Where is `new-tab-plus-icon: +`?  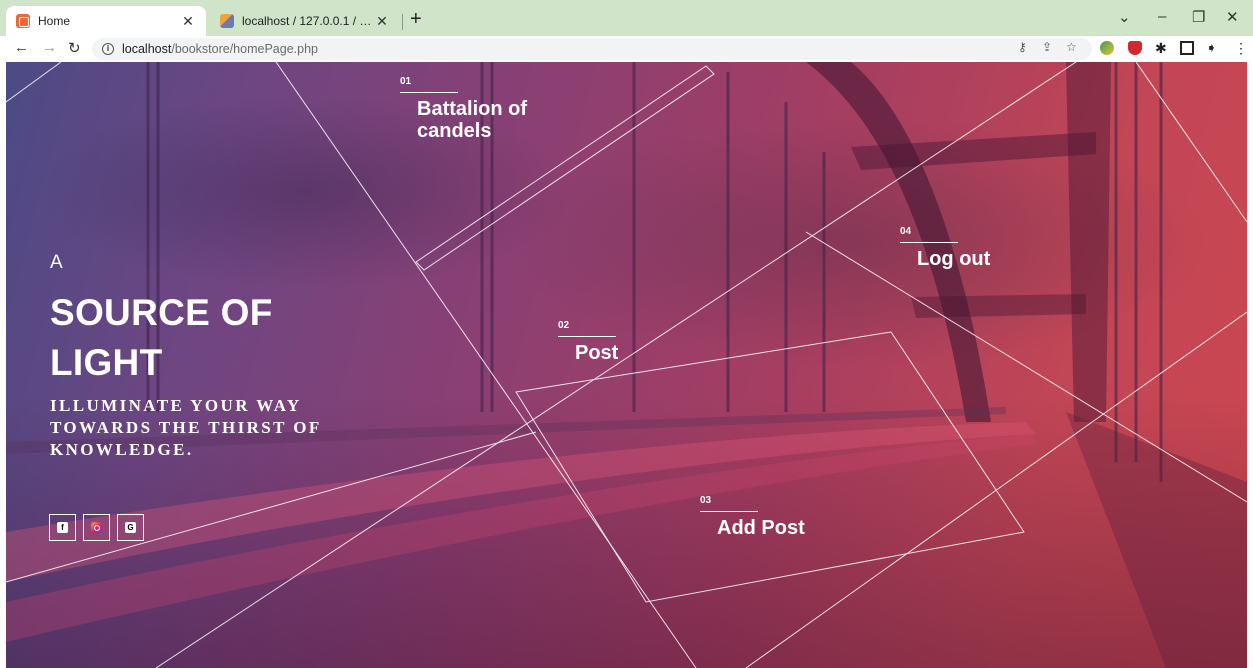 new-tab-plus-icon: + is located at coordinates (416, 19).